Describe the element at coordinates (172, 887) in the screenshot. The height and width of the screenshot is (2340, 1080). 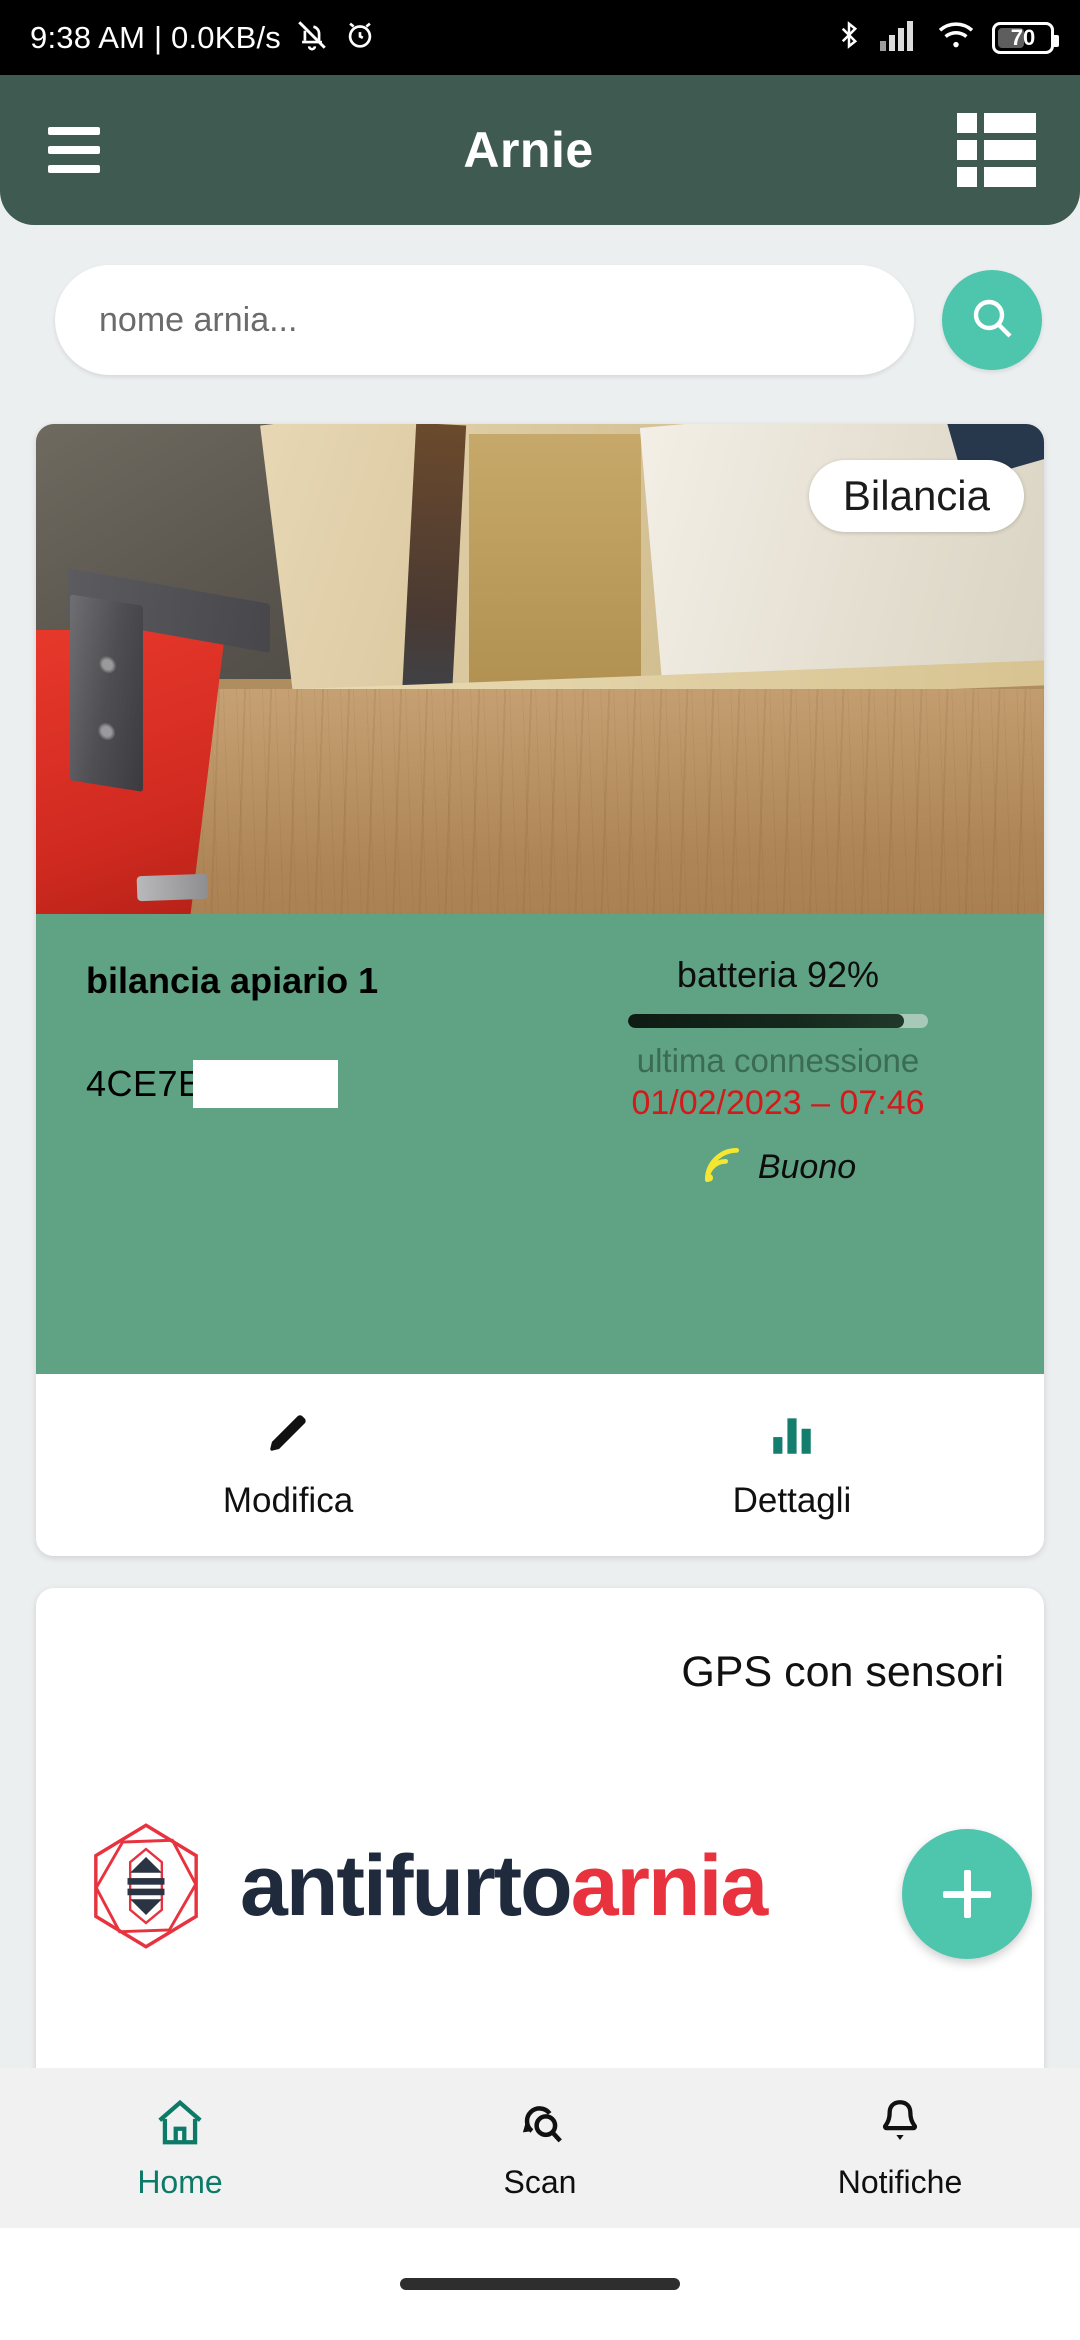
I see `photo-metal-clip-region` at that location.